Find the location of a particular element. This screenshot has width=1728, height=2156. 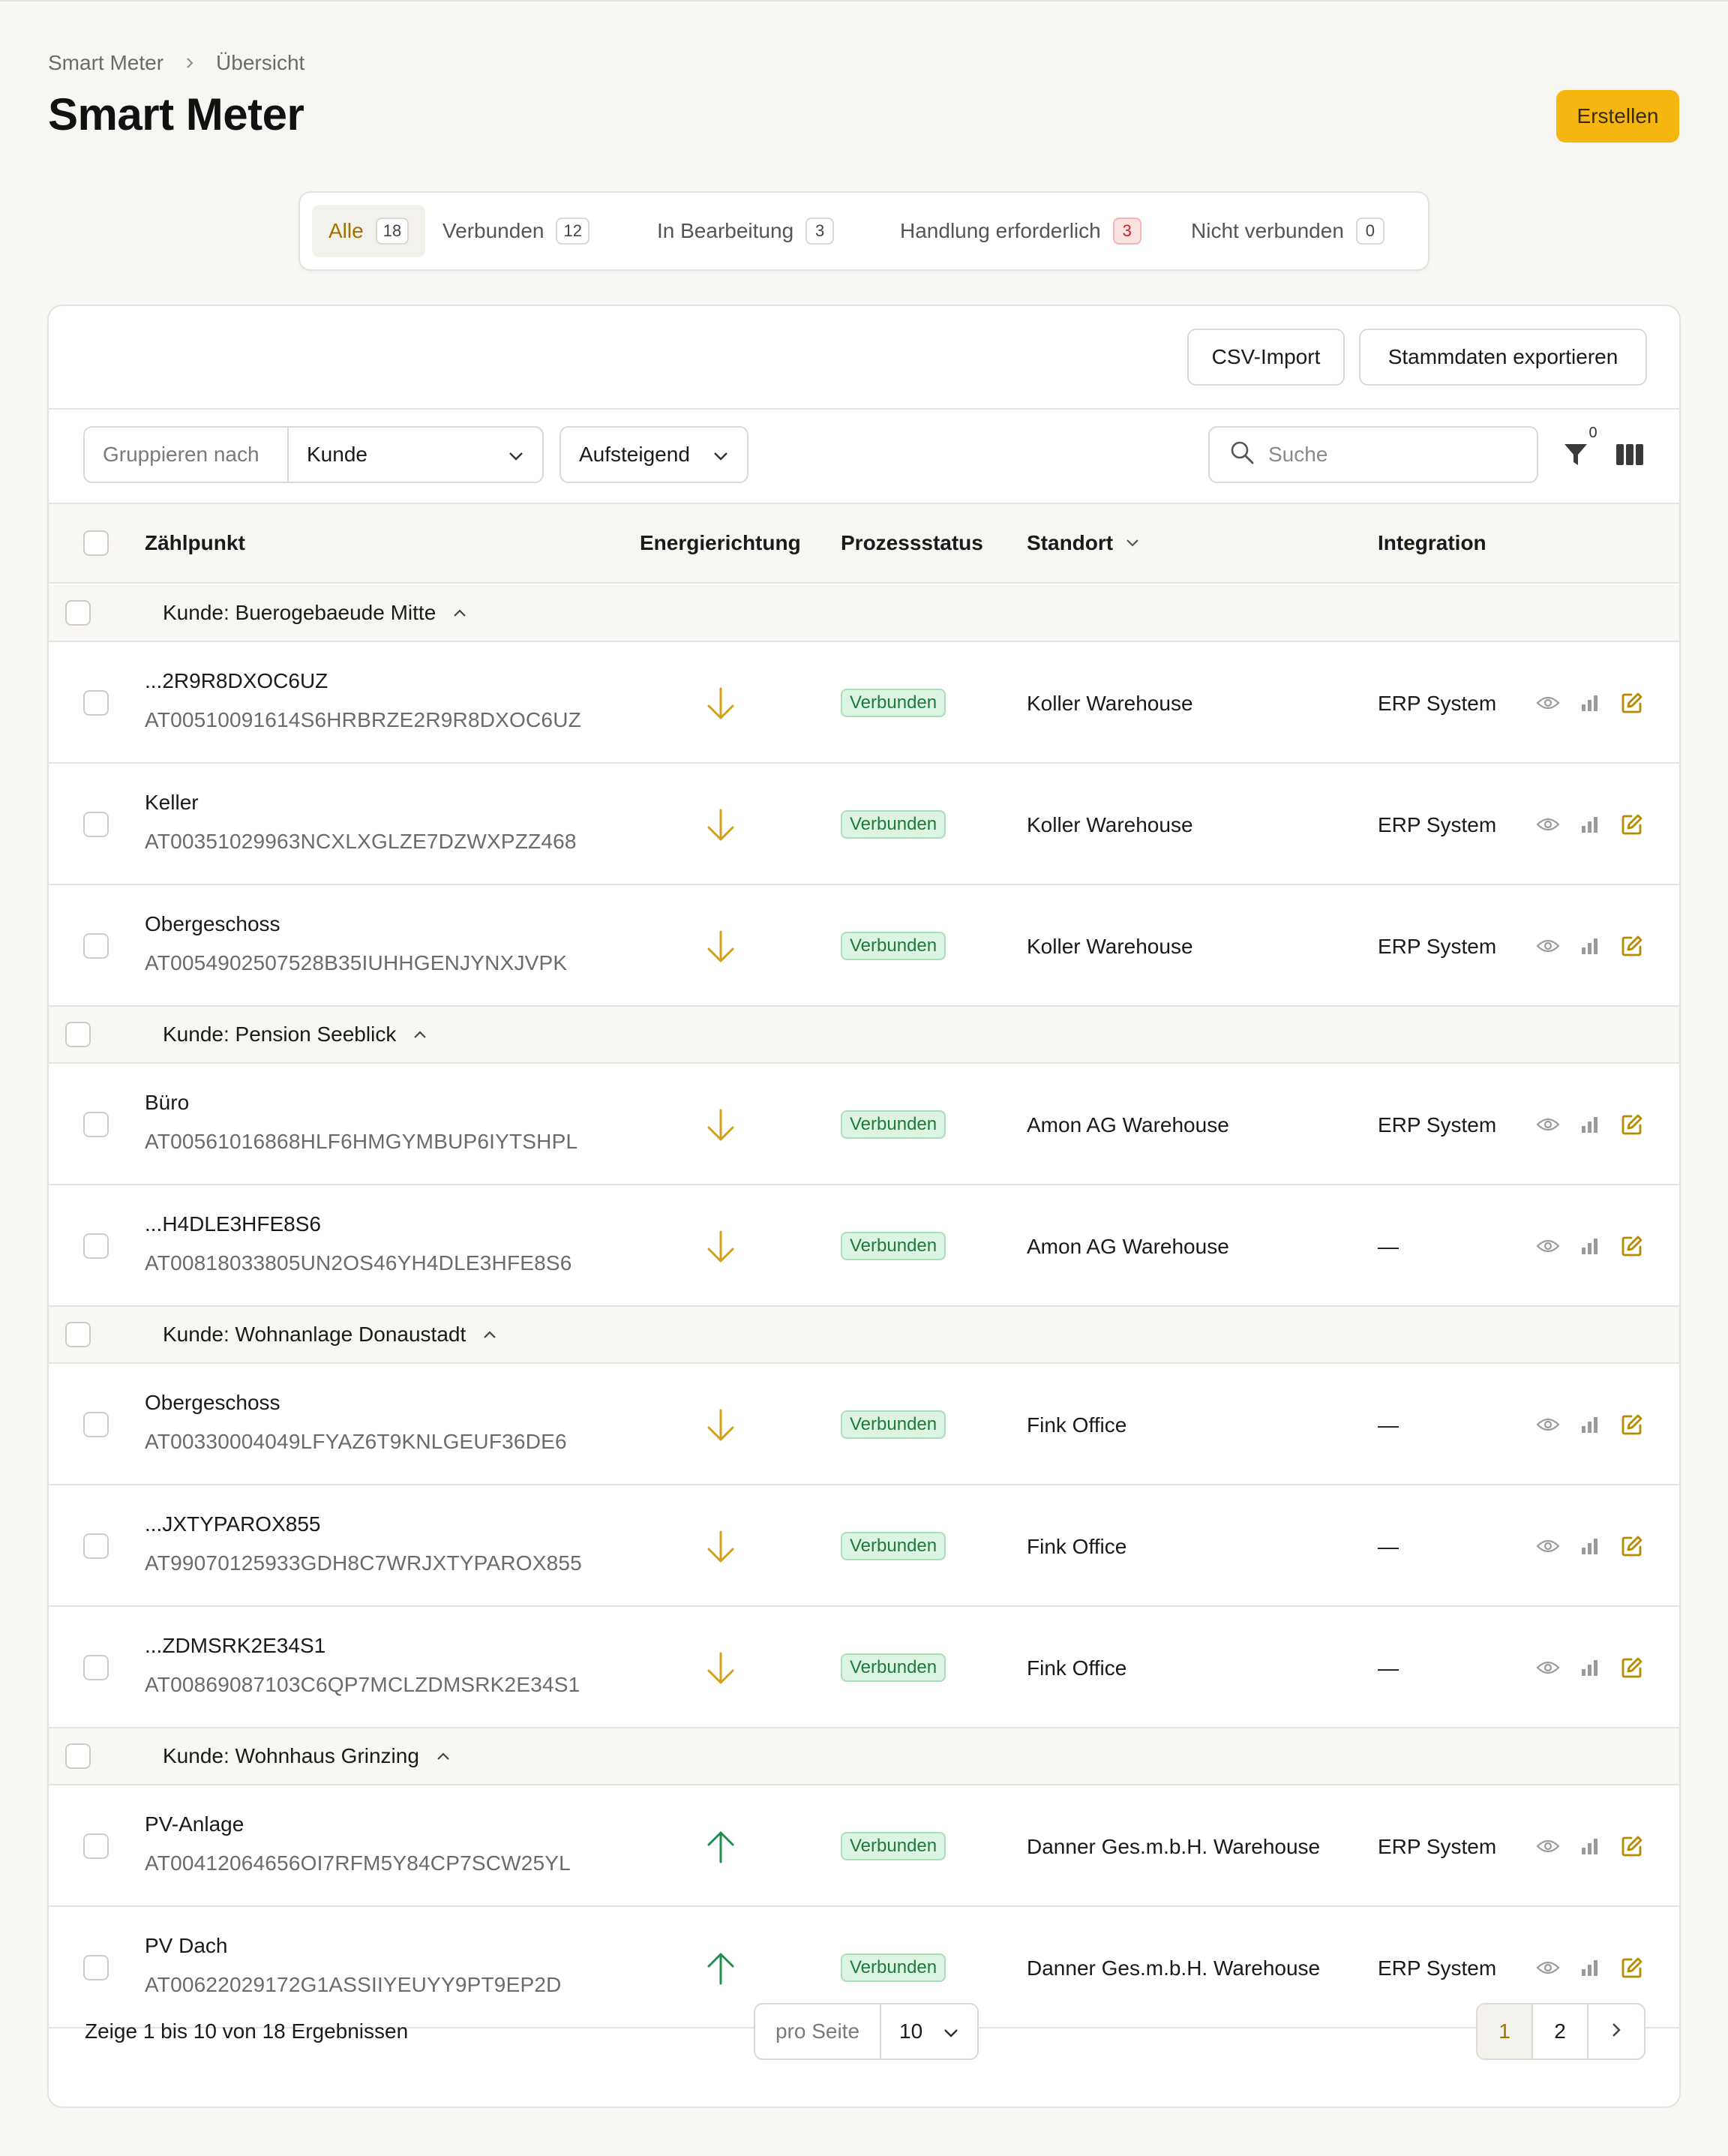

column-header-energy-direction: Energierichtung is located at coordinates (720, 543).